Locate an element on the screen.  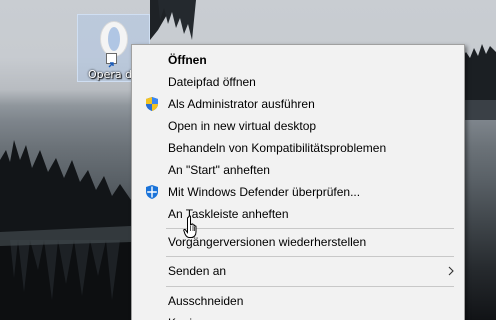
chevron-right-icon is located at coordinates (451, 271).